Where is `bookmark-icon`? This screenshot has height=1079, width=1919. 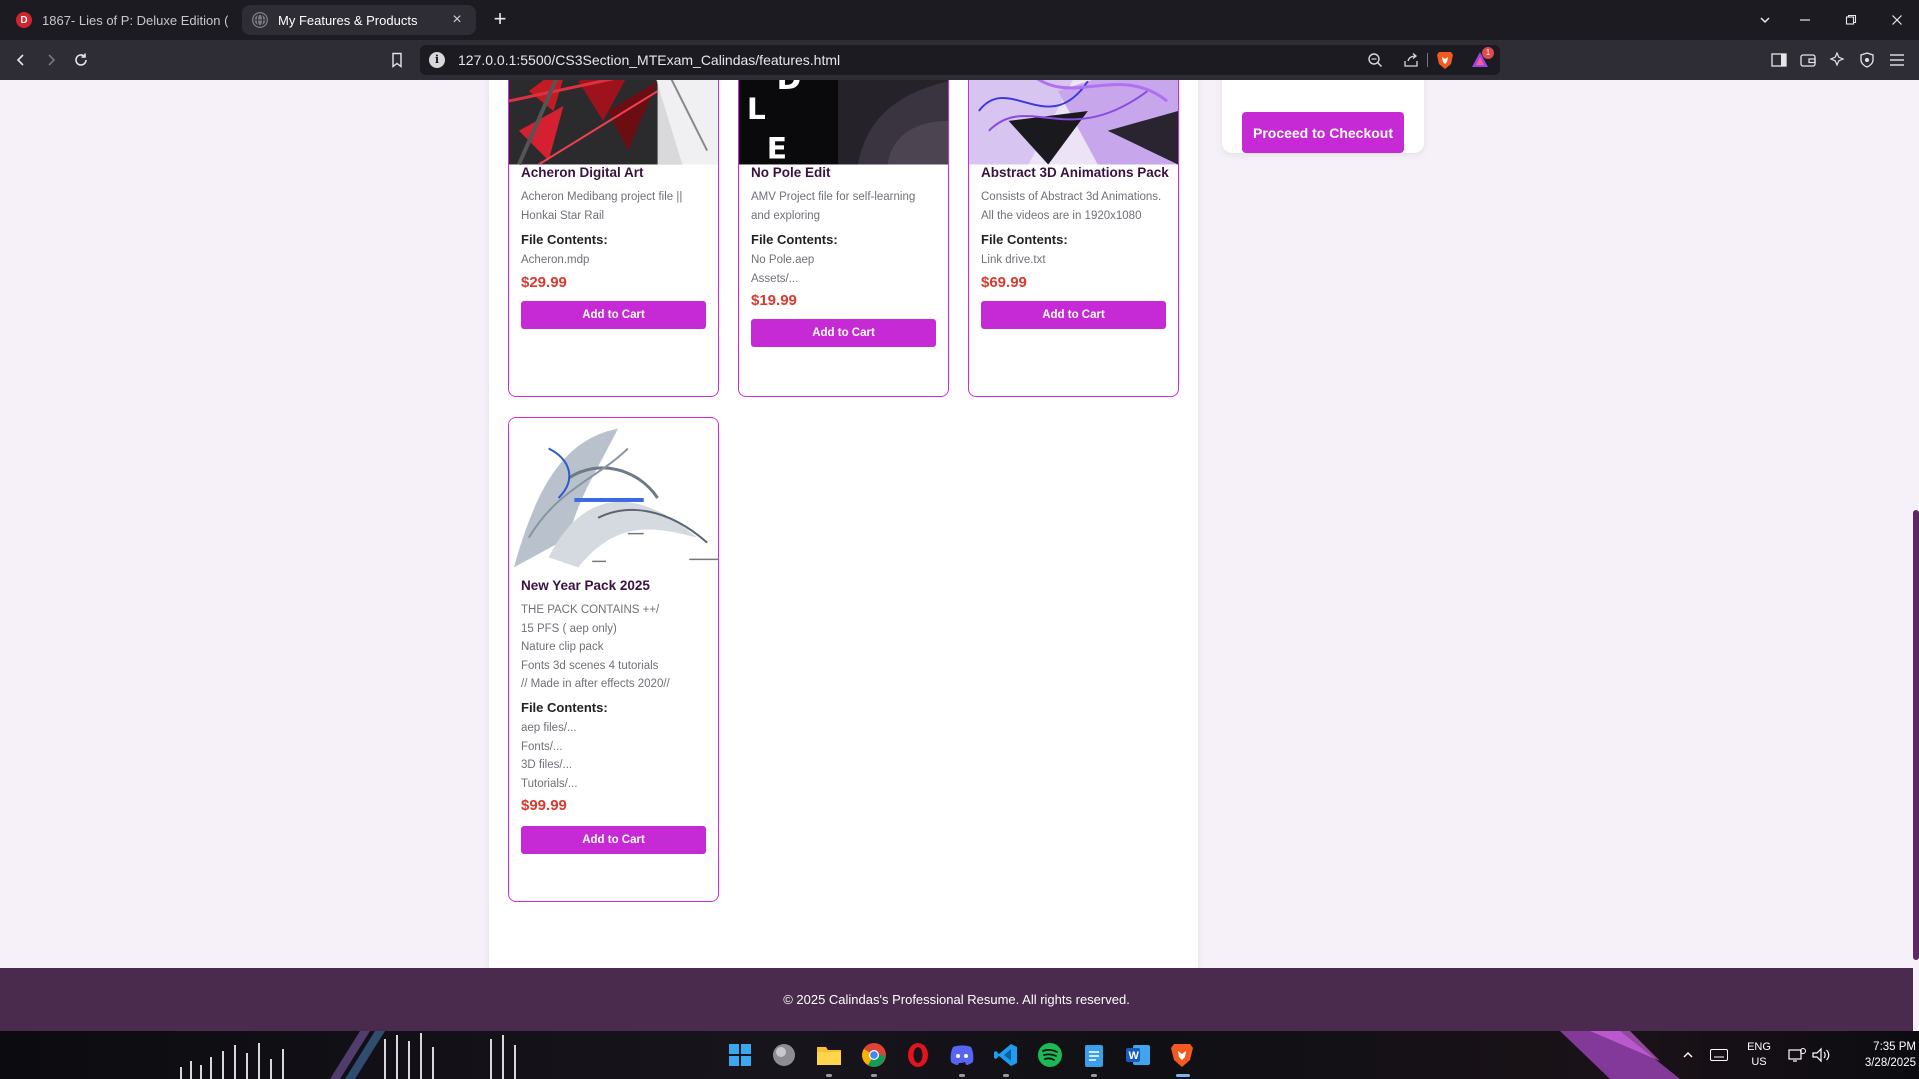 bookmark-icon is located at coordinates (397, 60).